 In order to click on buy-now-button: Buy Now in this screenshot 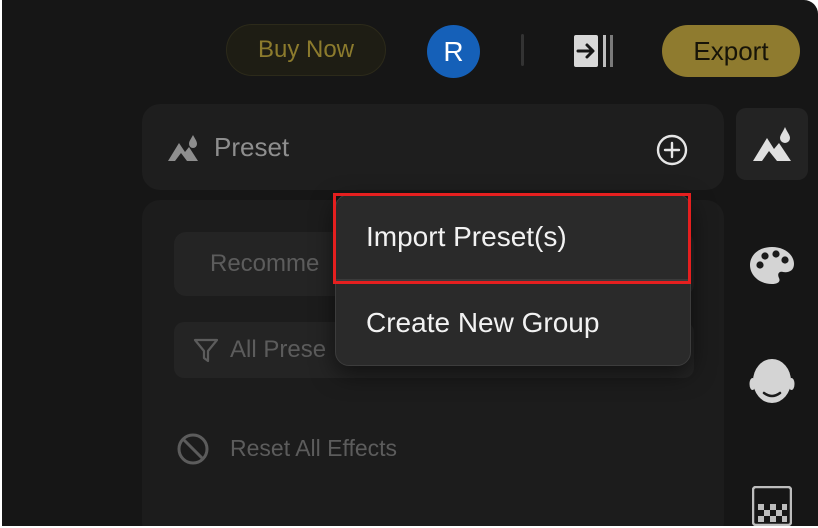, I will do `click(306, 50)`.